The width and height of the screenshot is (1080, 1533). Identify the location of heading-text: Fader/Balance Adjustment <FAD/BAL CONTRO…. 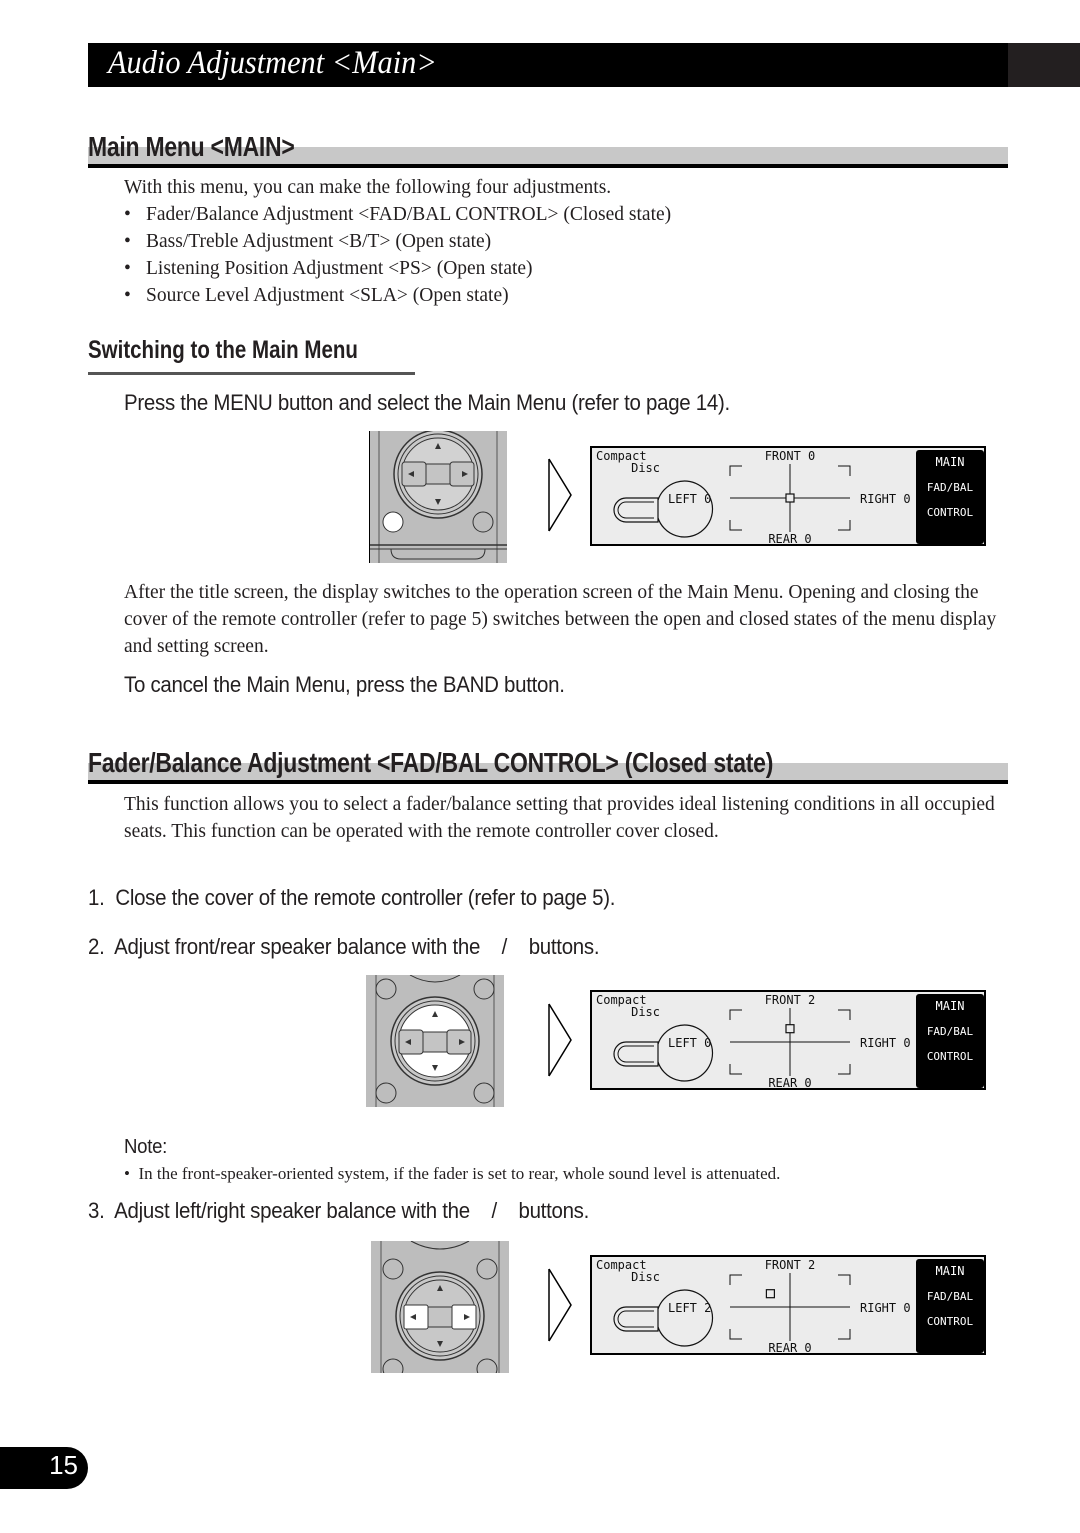
(431, 762).